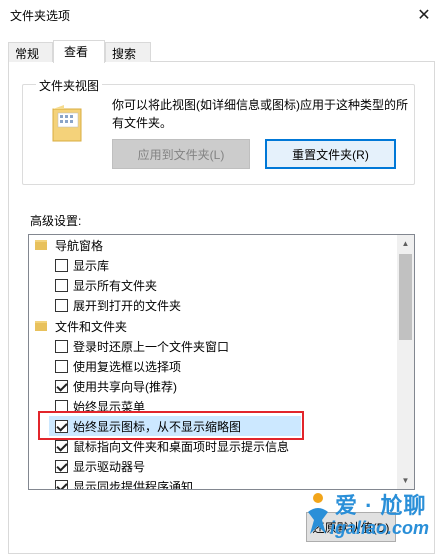  Describe the element at coordinates (380, 528) in the screenshot. I see `watermark-url: igaliao.com` at that location.